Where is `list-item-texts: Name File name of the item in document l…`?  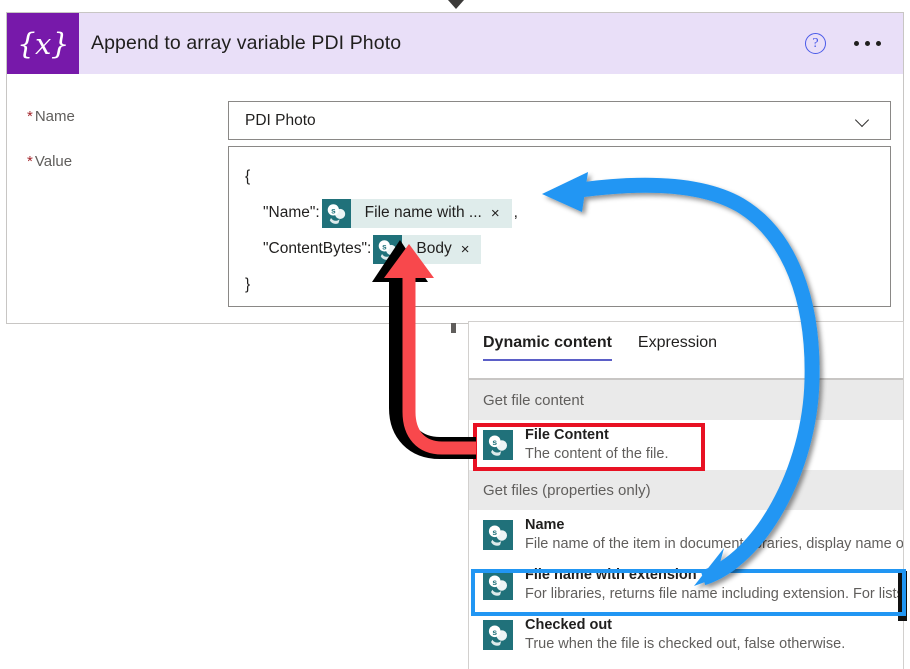
list-item-texts: Name File name of the item in document l… is located at coordinates (708, 535).